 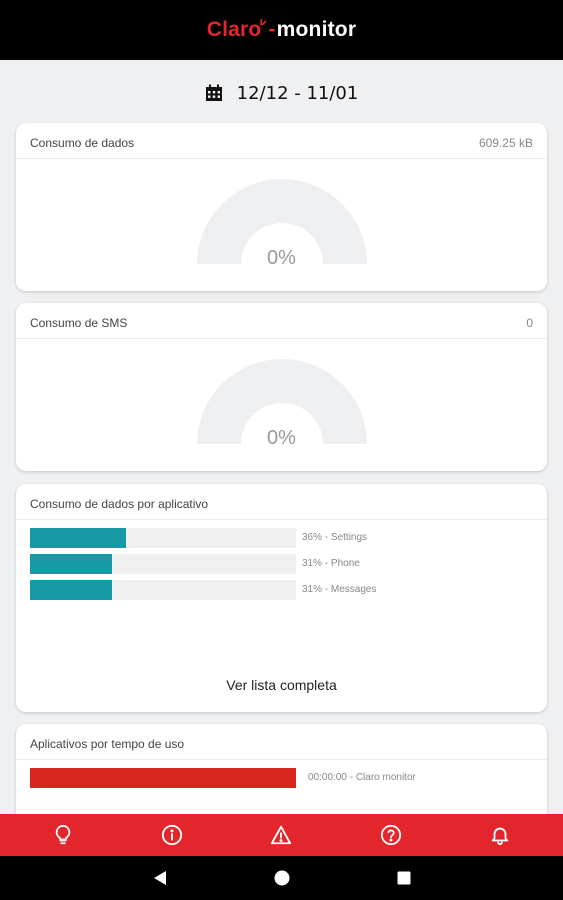 What do you see at coordinates (234, 29) in the screenshot?
I see `logo-brand: Claro` at bounding box center [234, 29].